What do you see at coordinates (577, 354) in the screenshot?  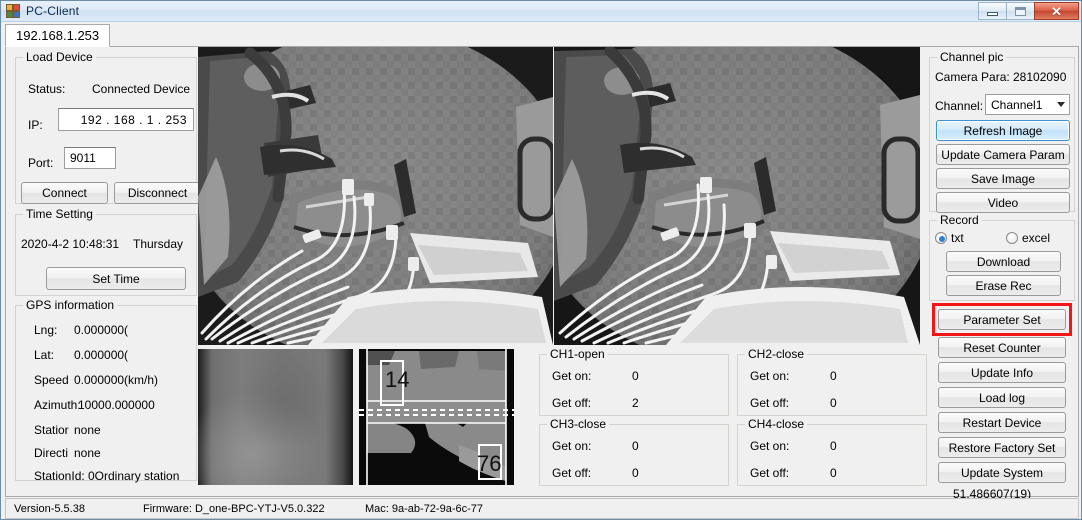 I see `ch1-legend: CH1-open` at bounding box center [577, 354].